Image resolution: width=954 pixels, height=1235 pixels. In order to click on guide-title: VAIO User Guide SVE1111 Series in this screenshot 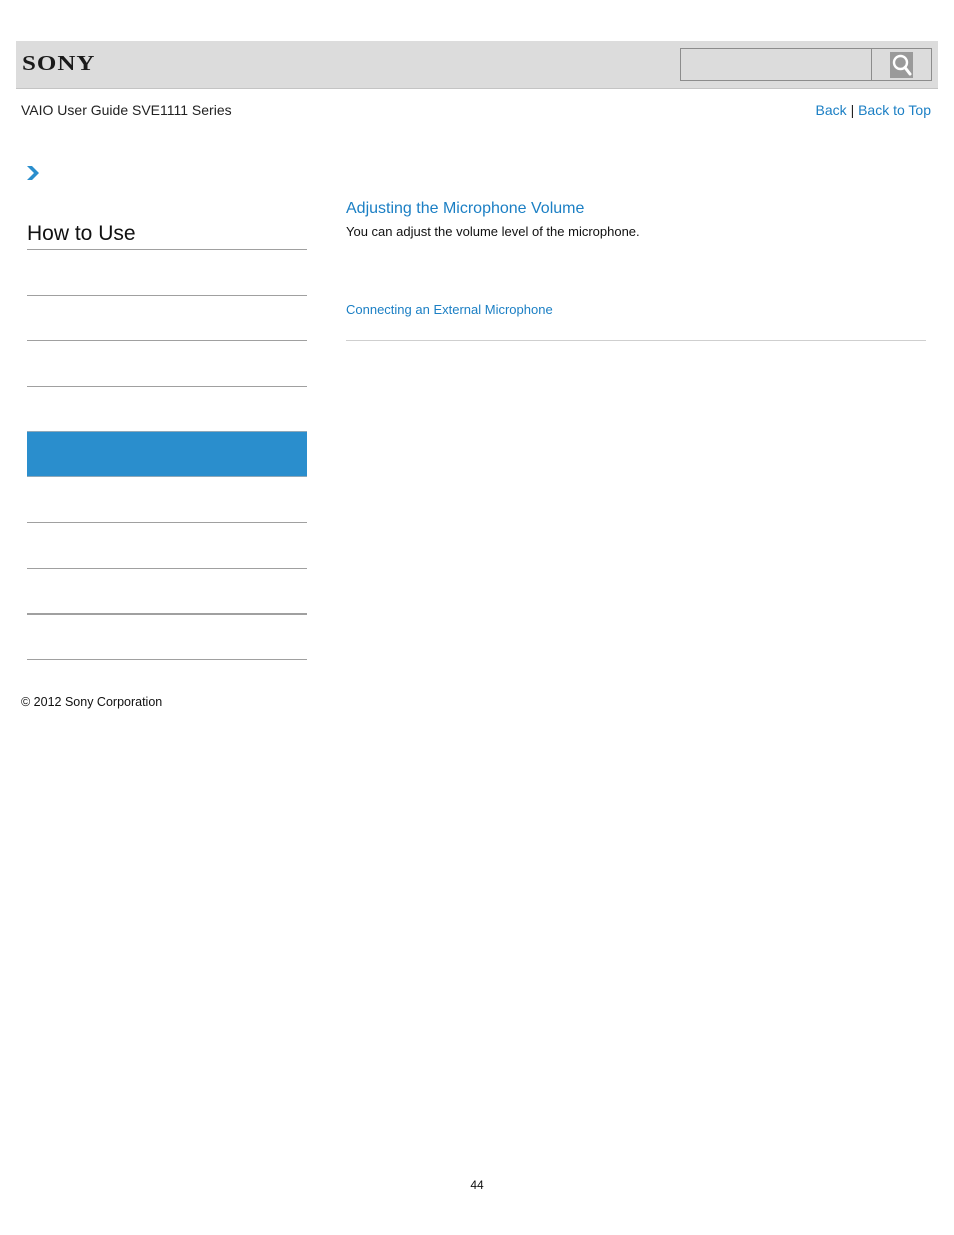, I will do `click(126, 110)`.